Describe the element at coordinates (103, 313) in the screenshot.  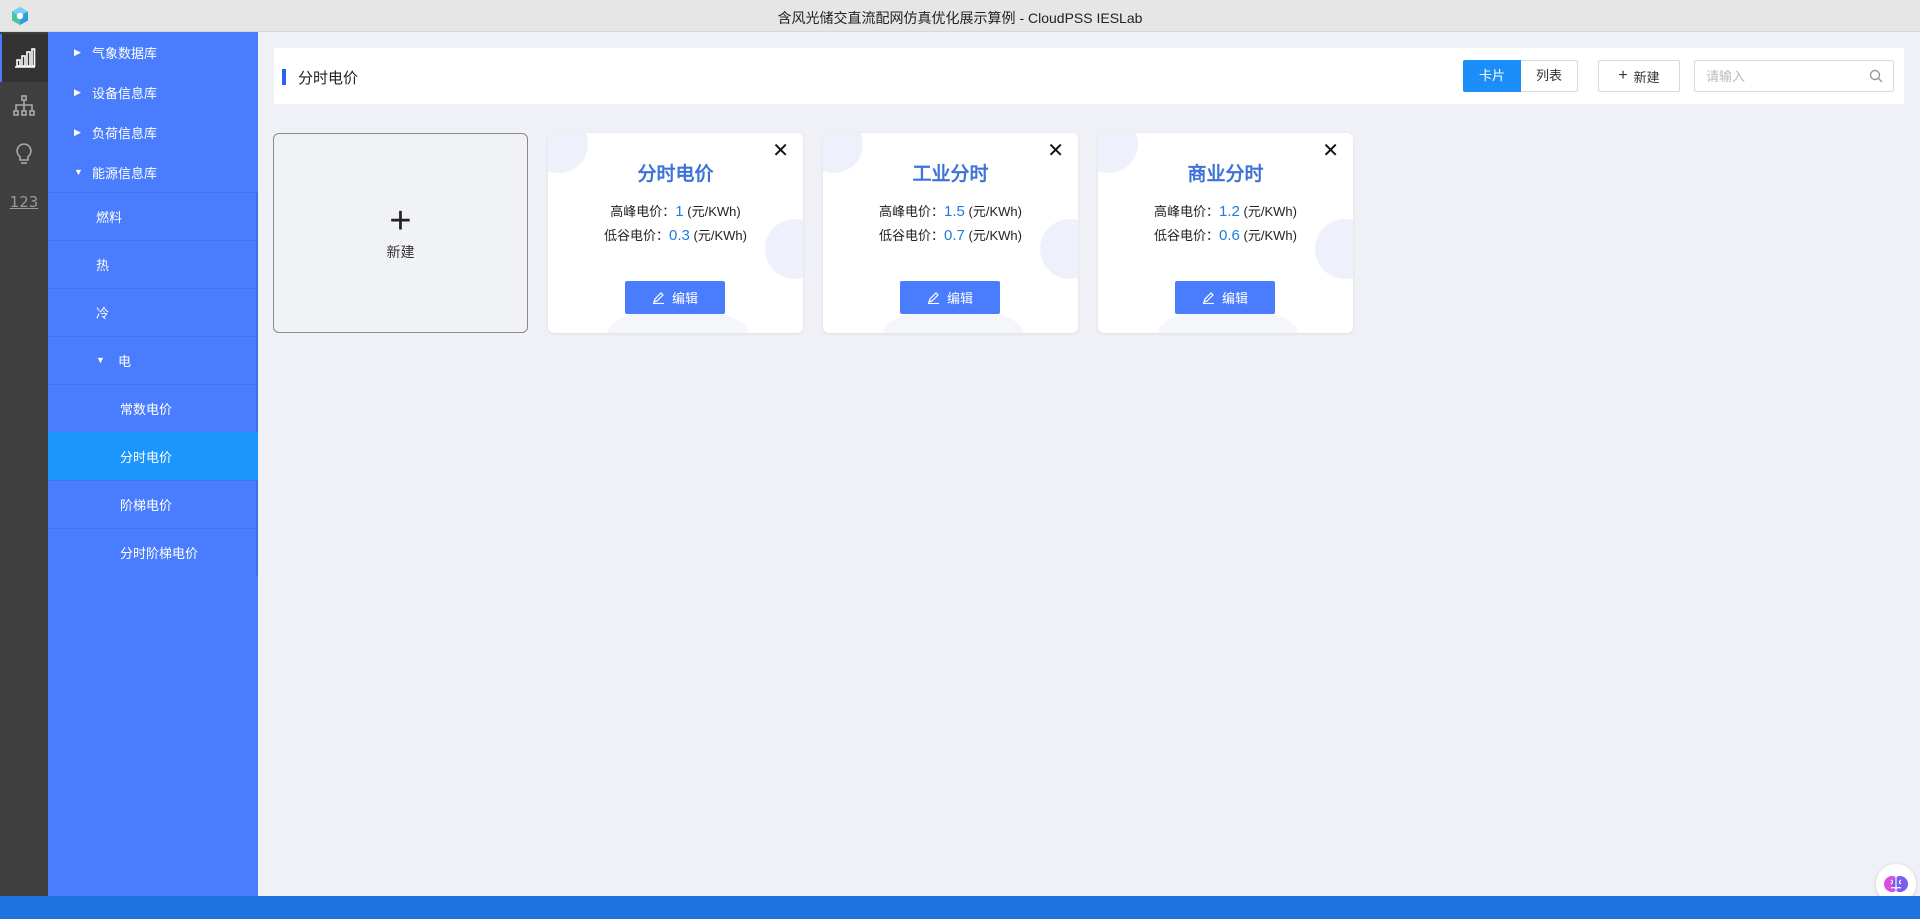
I see `sidebar-item-label: 冷` at that location.